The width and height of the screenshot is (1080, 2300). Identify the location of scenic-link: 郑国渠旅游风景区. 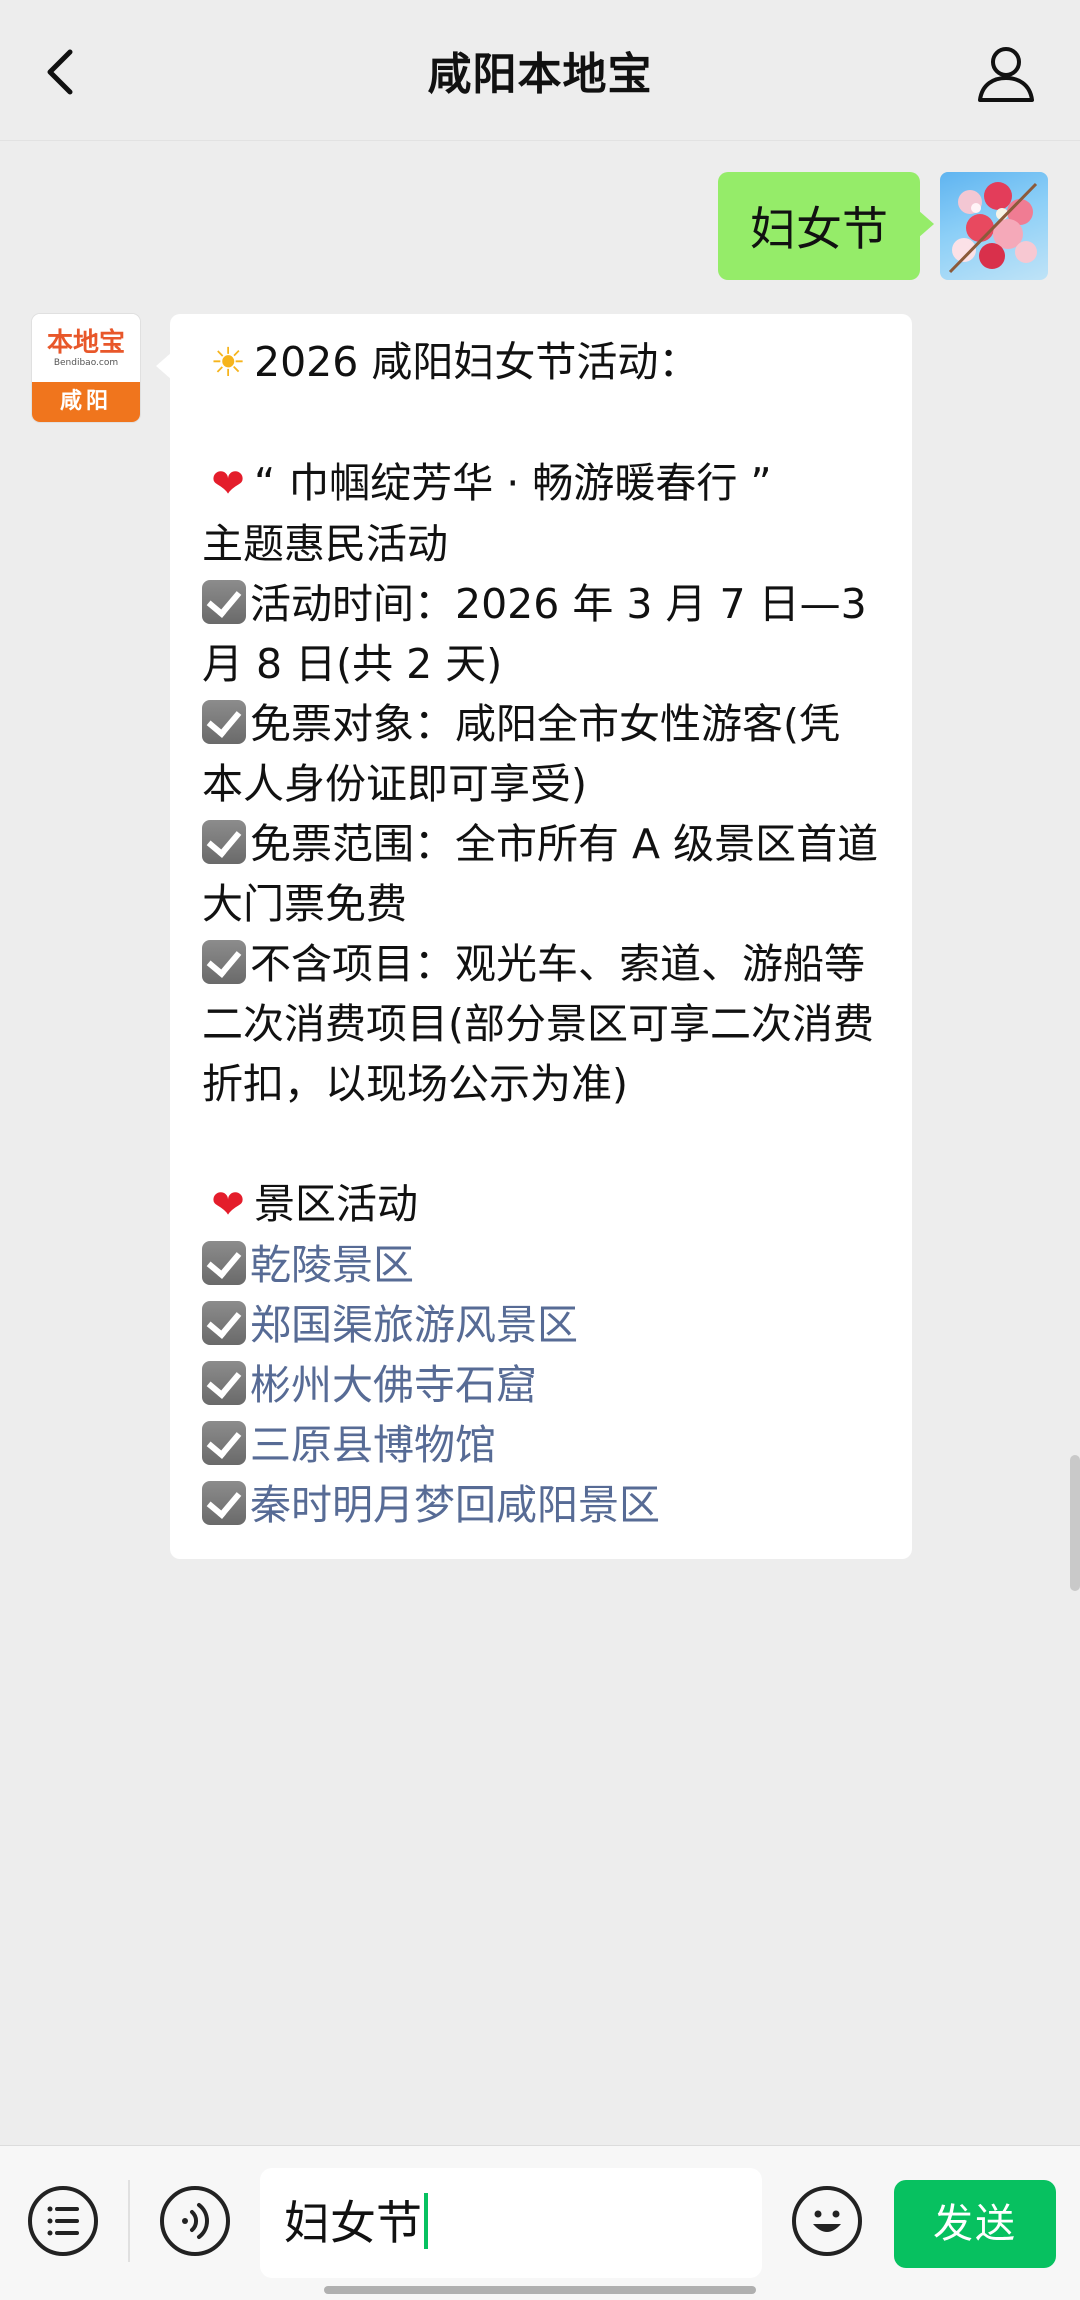
(414, 1325).